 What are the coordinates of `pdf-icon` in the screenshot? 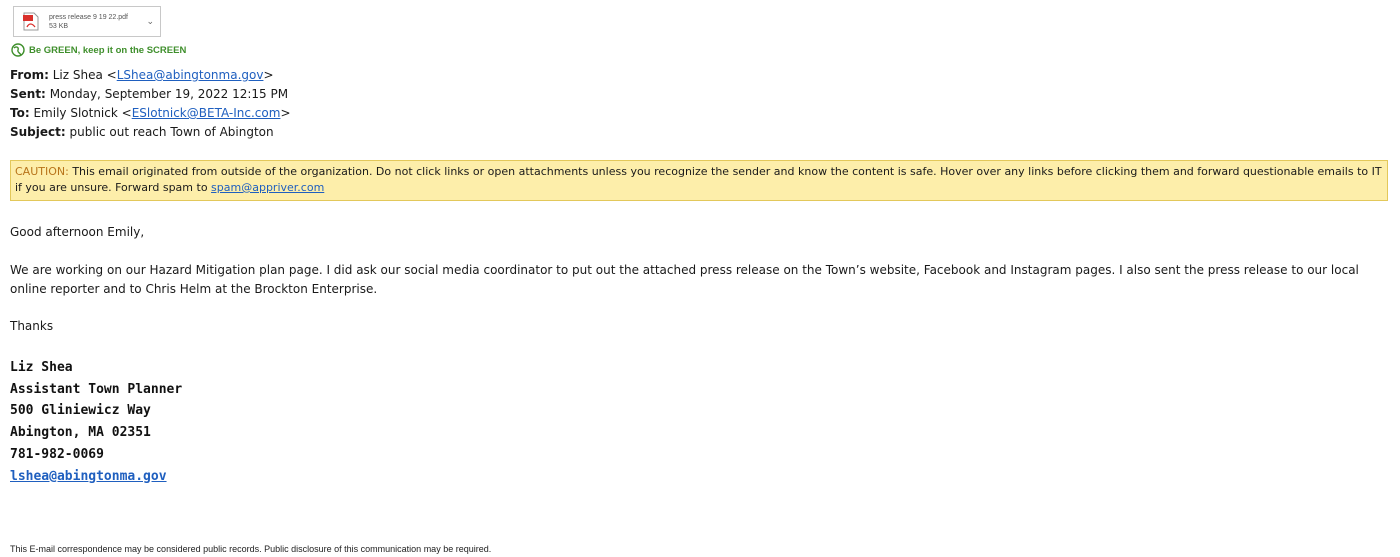 It's located at (31, 21).